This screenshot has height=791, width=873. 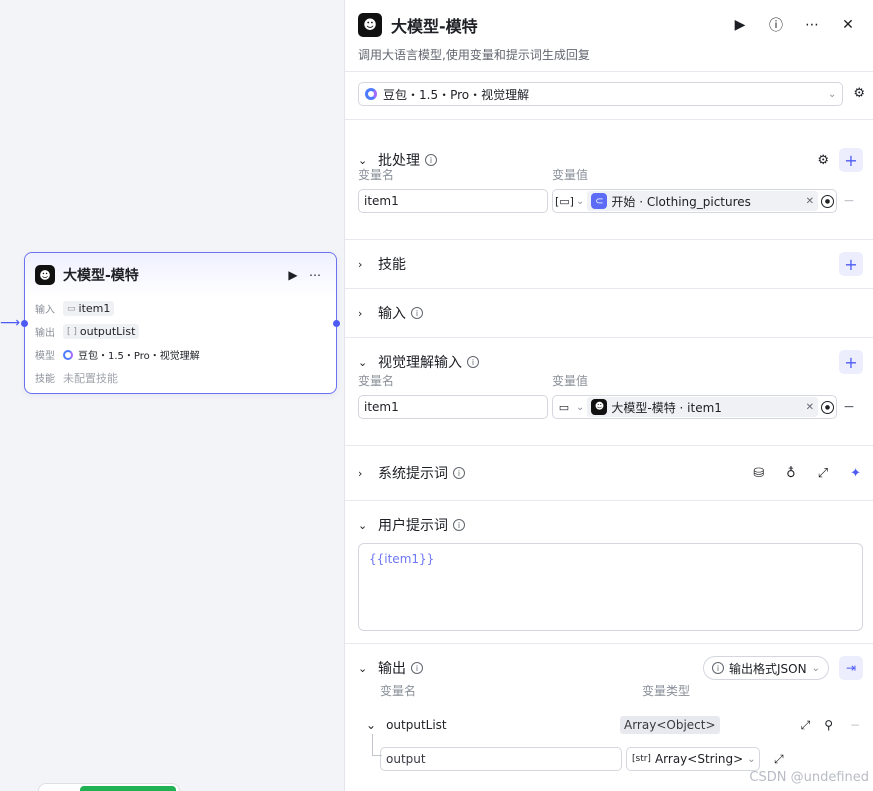 What do you see at coordinates (809, 777) in the screenshot?
I see `watermark: CSDN @undefined` at bounding box center [809, 777].